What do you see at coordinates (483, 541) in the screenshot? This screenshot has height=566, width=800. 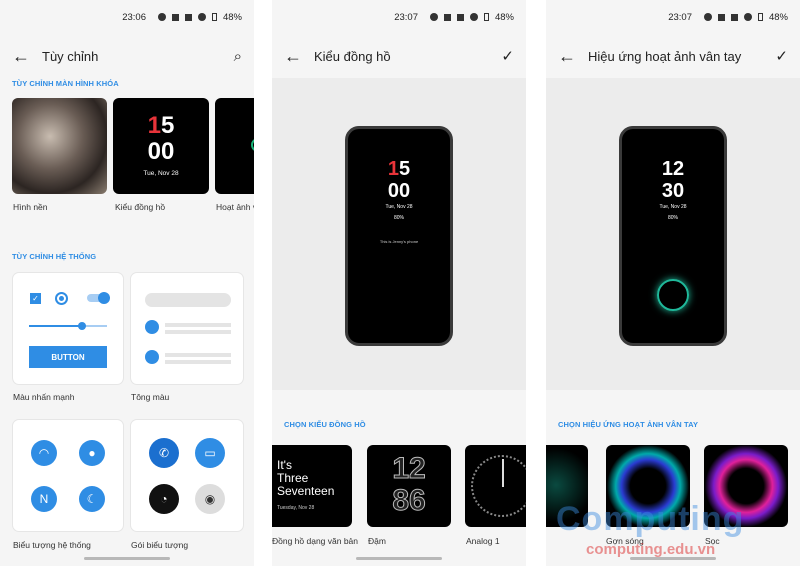 I see `analog-clock-label: Analog 1` at bounding box center [483, 541].